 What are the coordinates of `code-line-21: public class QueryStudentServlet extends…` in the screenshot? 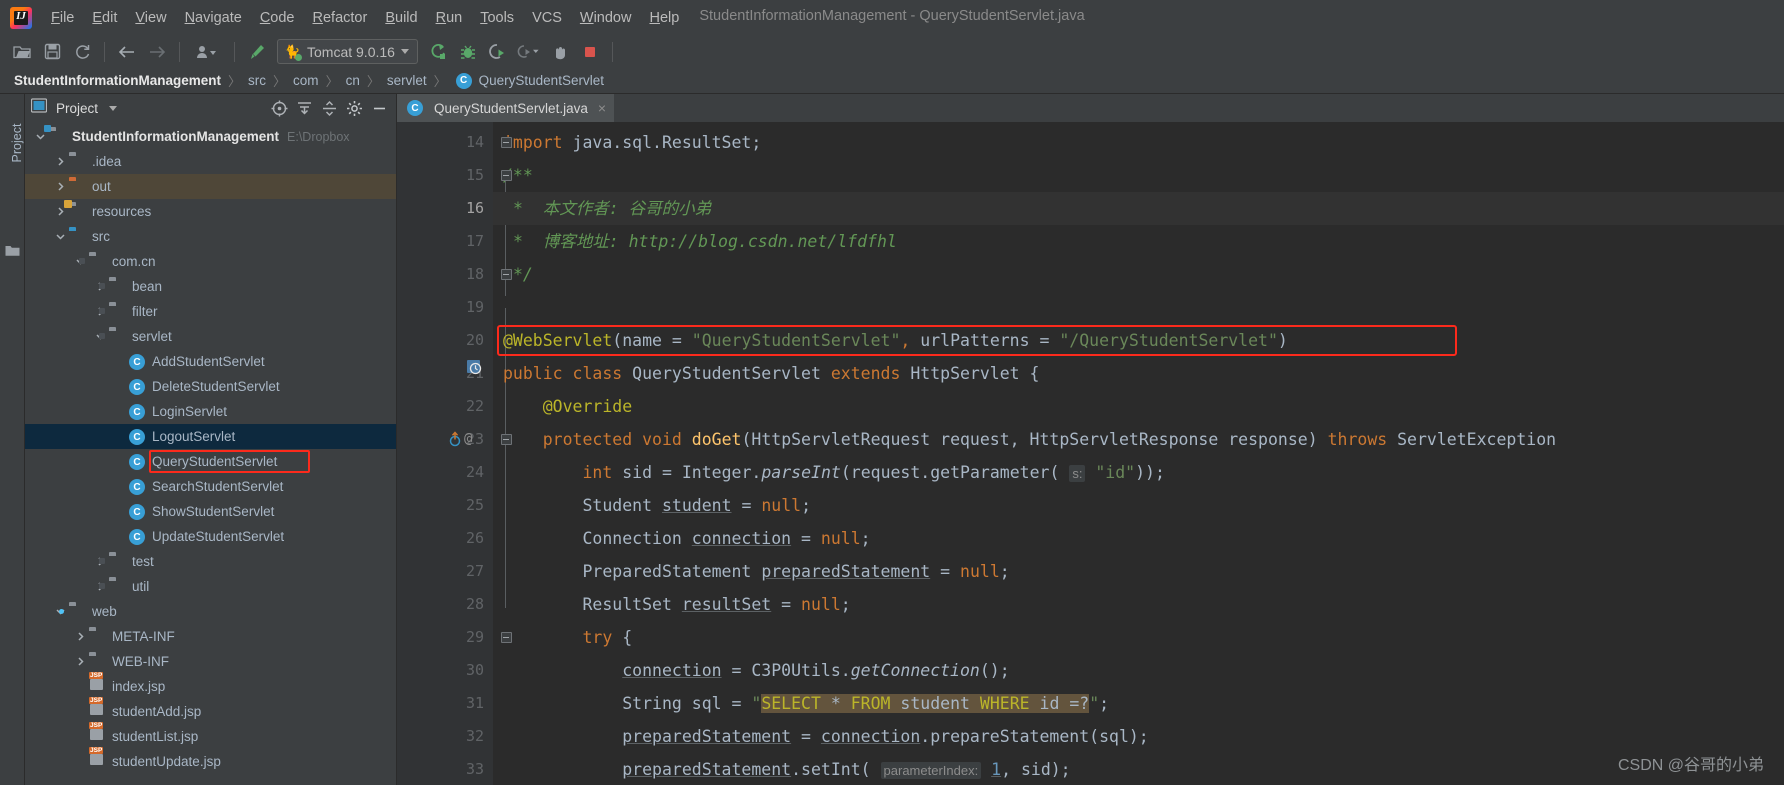 It's located at (1138, 373).